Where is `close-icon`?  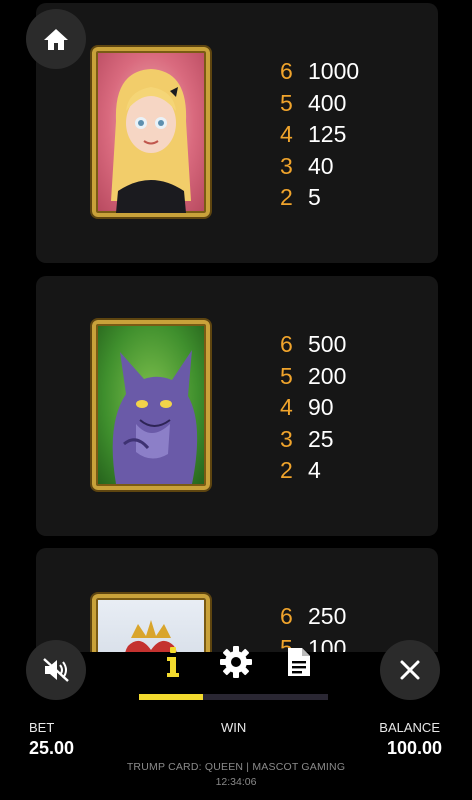
close-icon is located at coordinates (410, 670).